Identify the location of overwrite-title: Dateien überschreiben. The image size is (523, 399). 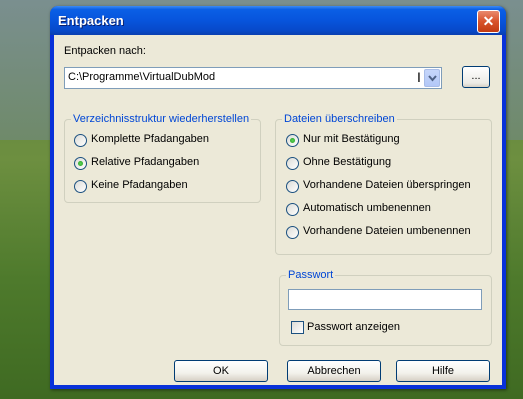
(339, 119).